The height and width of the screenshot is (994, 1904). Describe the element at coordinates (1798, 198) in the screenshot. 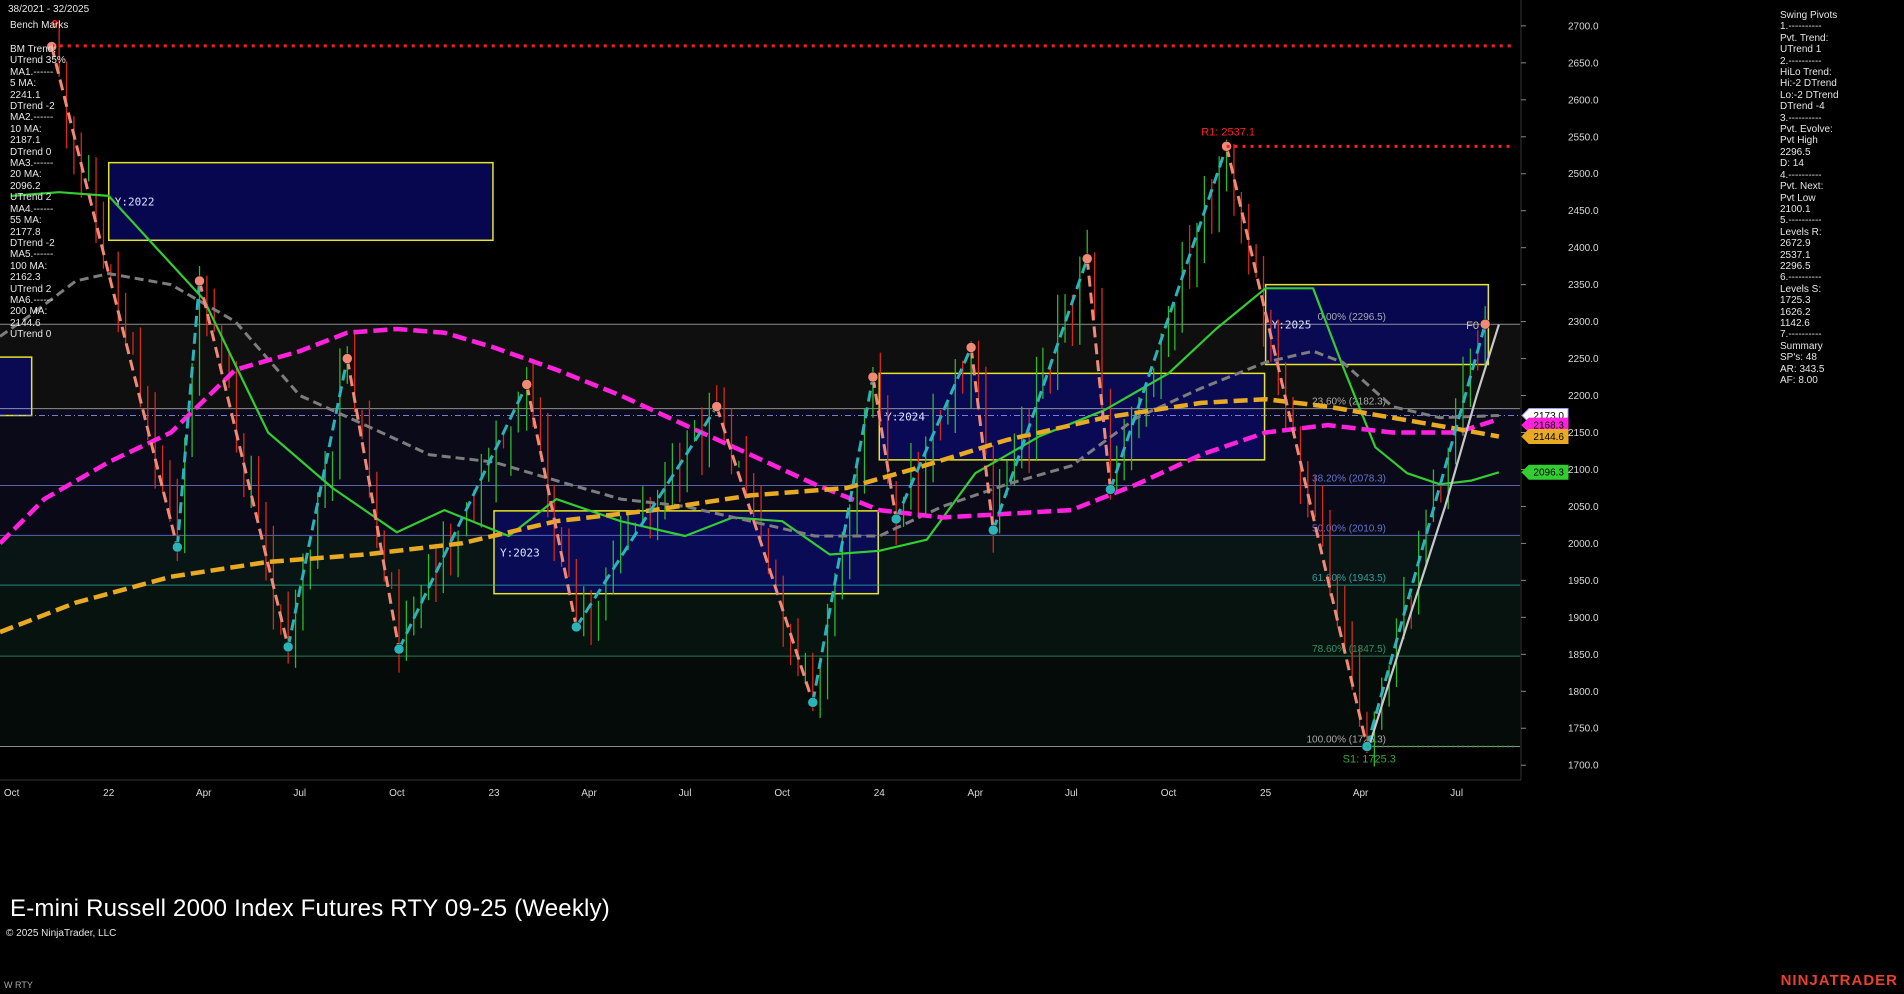

I see `panel-line: Pvt Low` at that location.